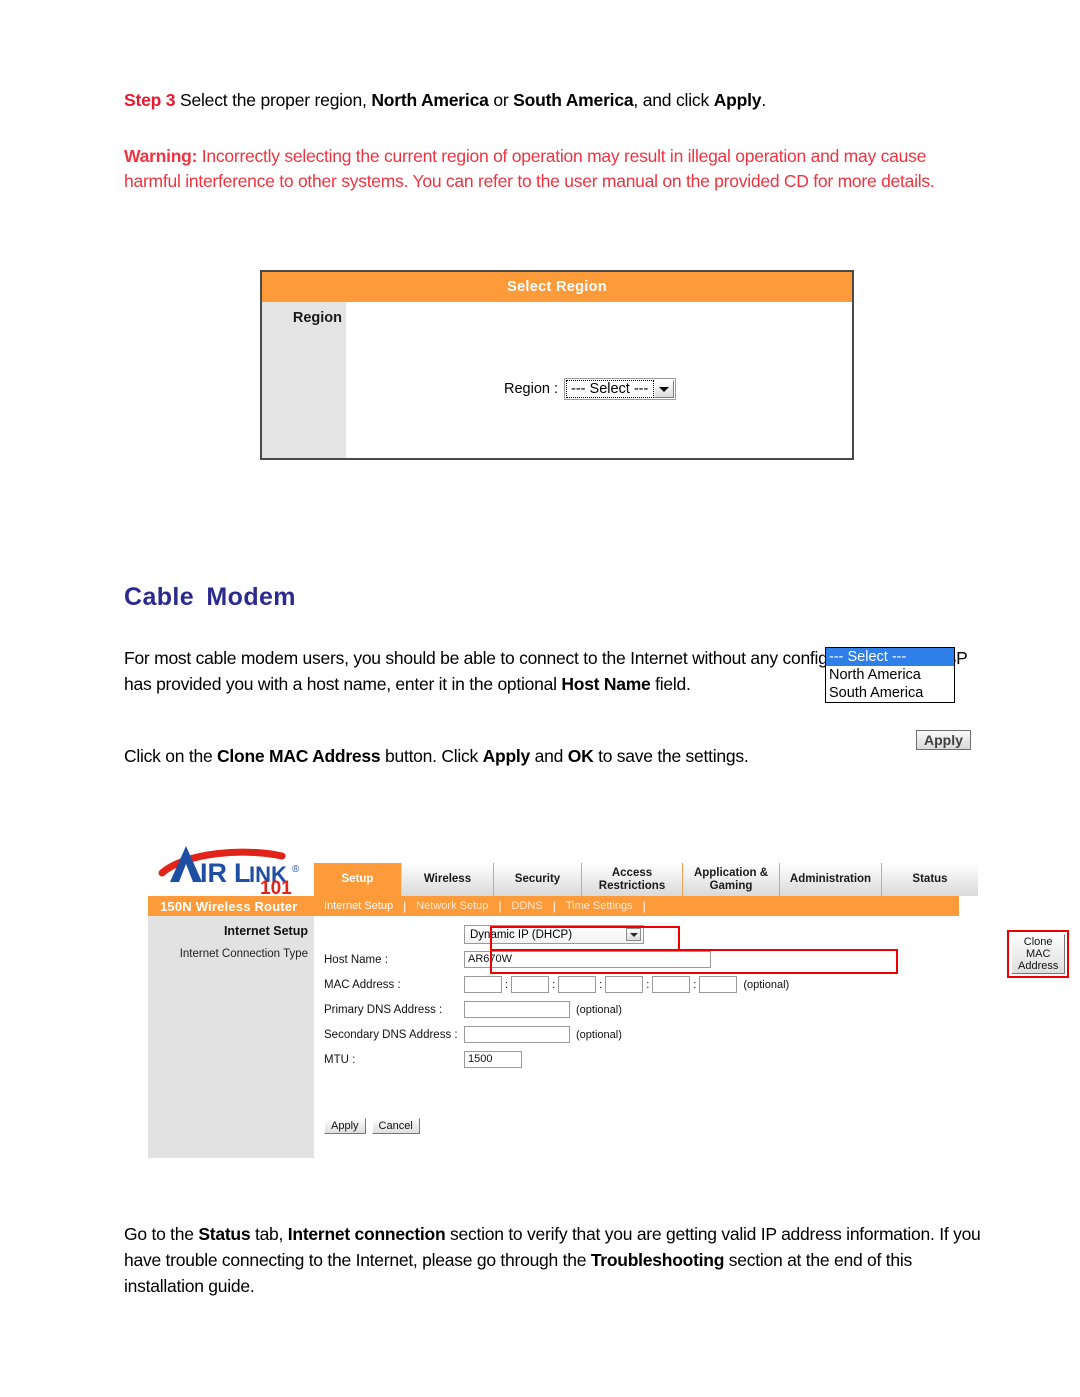  I want to click on region-option-select: --- Select ---, so click(890, 657).